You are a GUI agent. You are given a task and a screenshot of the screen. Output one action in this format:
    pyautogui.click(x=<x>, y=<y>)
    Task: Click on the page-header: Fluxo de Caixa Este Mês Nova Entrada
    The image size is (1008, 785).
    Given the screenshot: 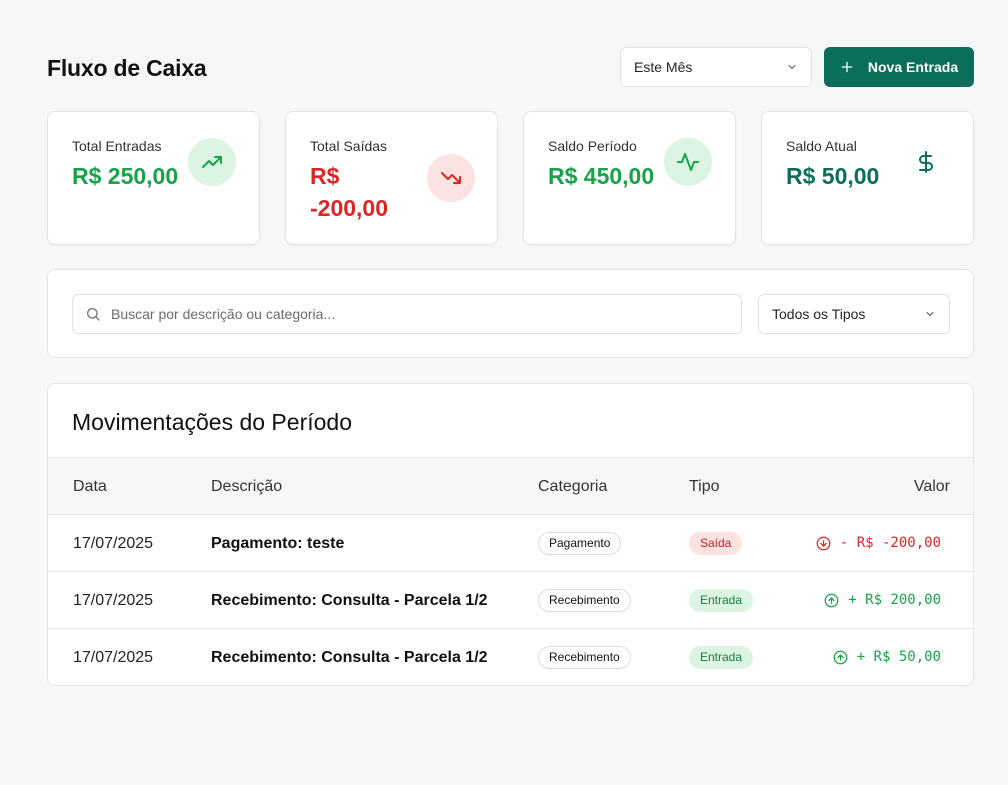 What is the action you would take?
    pyautogui.click(x=510, y=67)
    